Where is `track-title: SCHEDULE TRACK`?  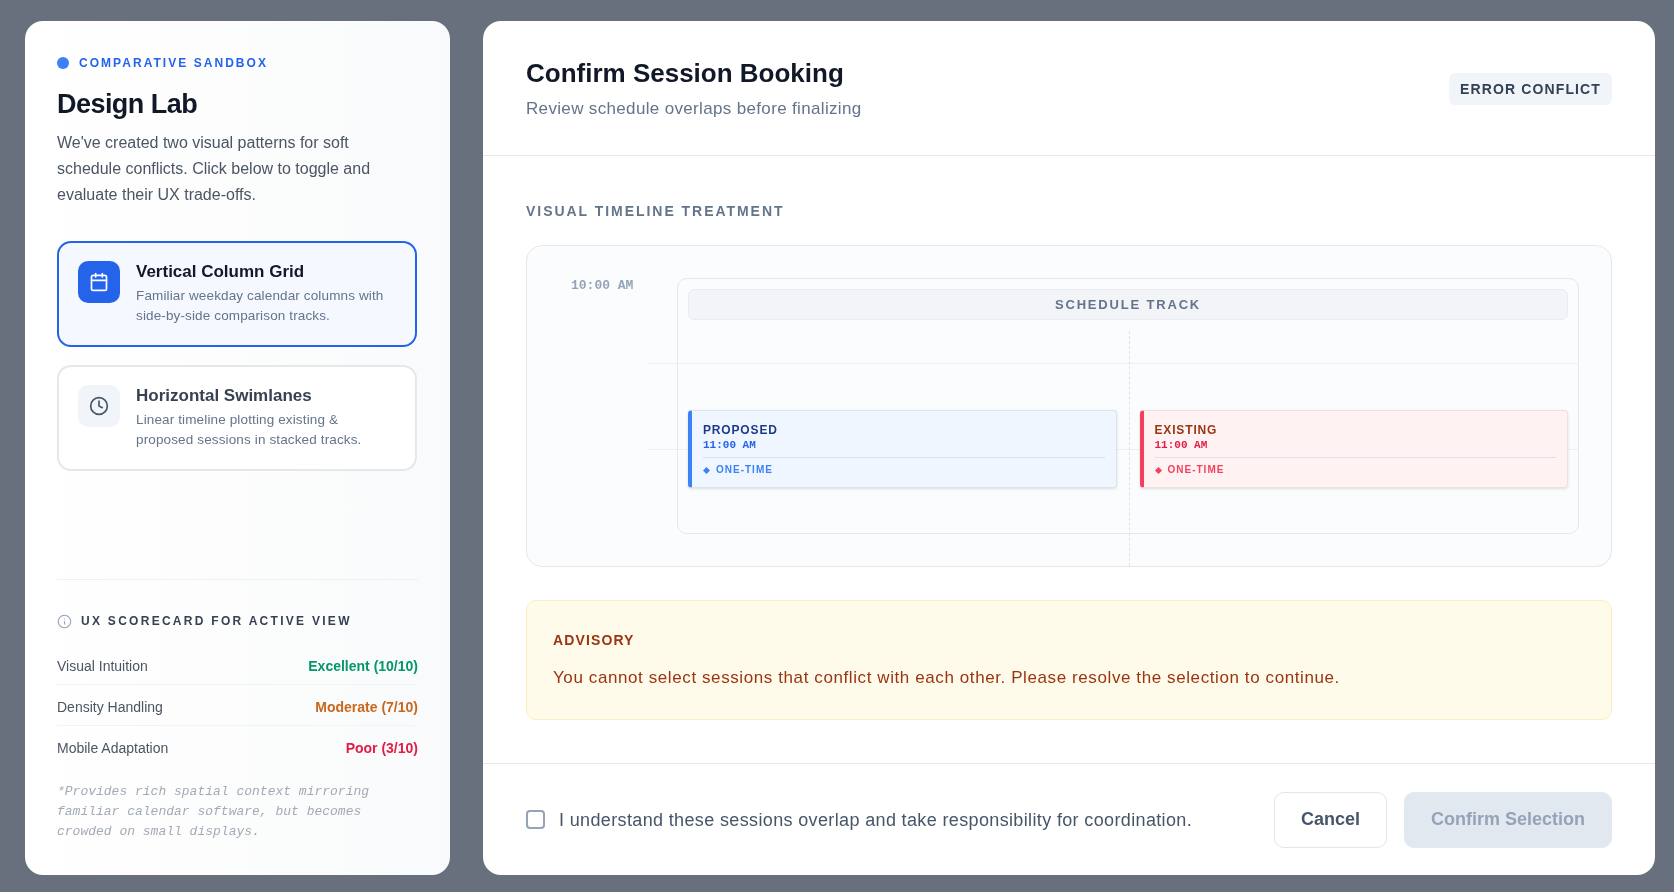
track-title: SCHEDULE TRACK is located at coordinates (1128, 304).